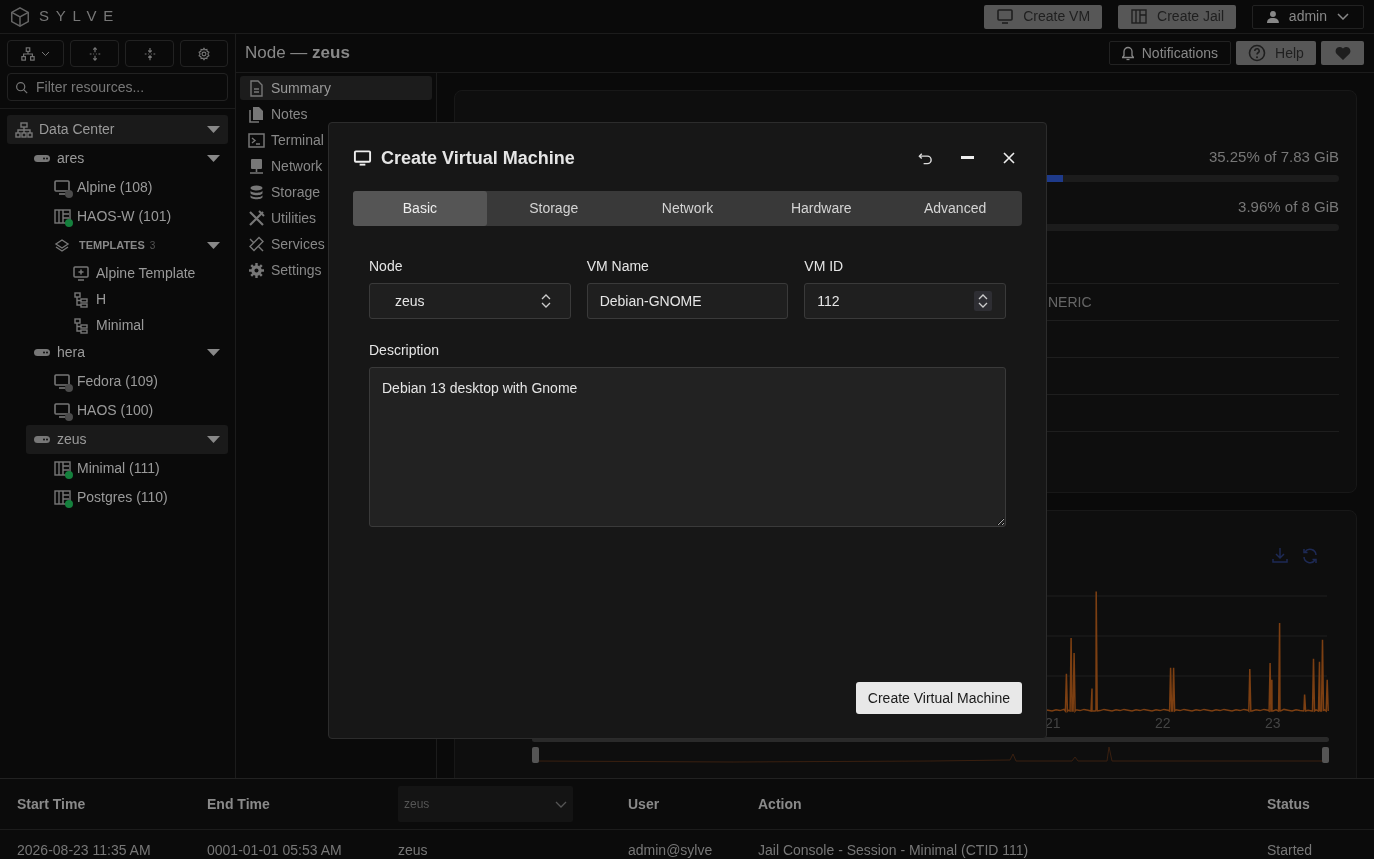 Image resolution: width=1374 pixels, height=859 pixels. Describe the element at coordinates (1273, 157) in the screenshot. I see `meter-reading: 35.25% of 7.83 GiB` at that location.